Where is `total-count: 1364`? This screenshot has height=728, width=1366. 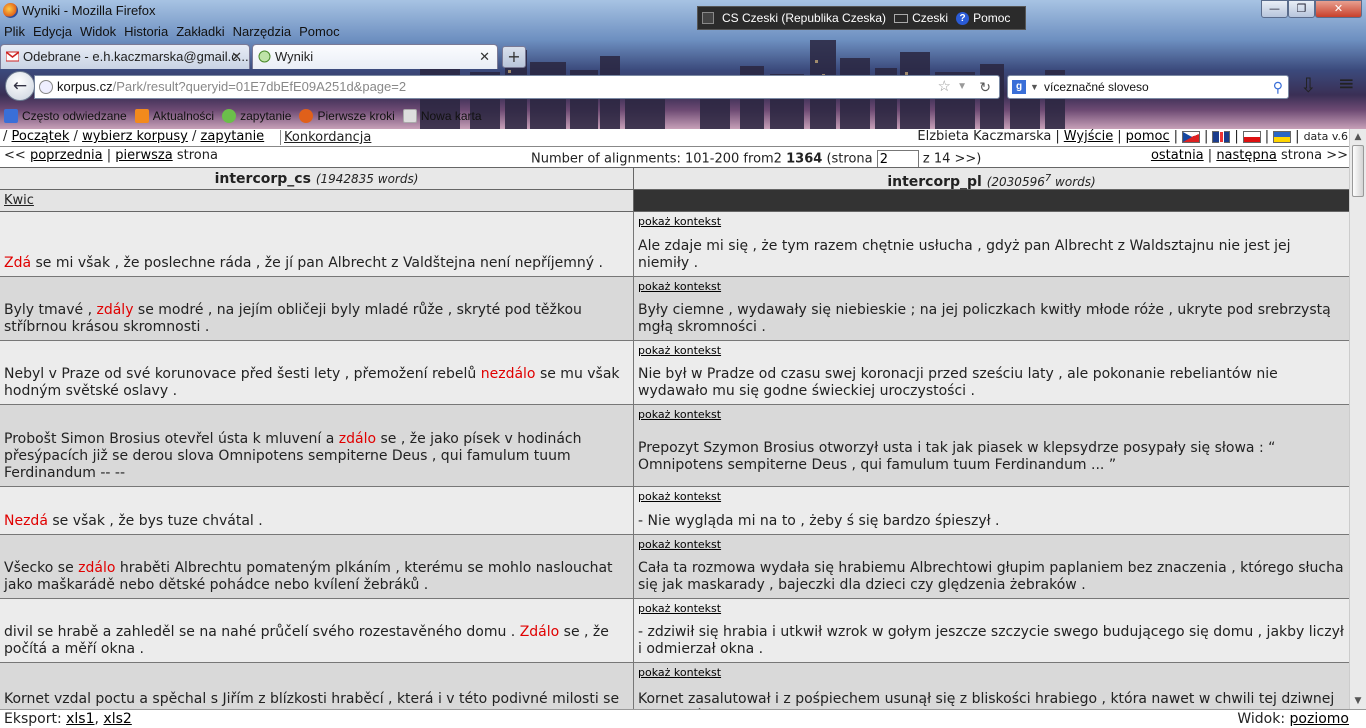
total-count: 1364 is located at coordinates (804, 159).